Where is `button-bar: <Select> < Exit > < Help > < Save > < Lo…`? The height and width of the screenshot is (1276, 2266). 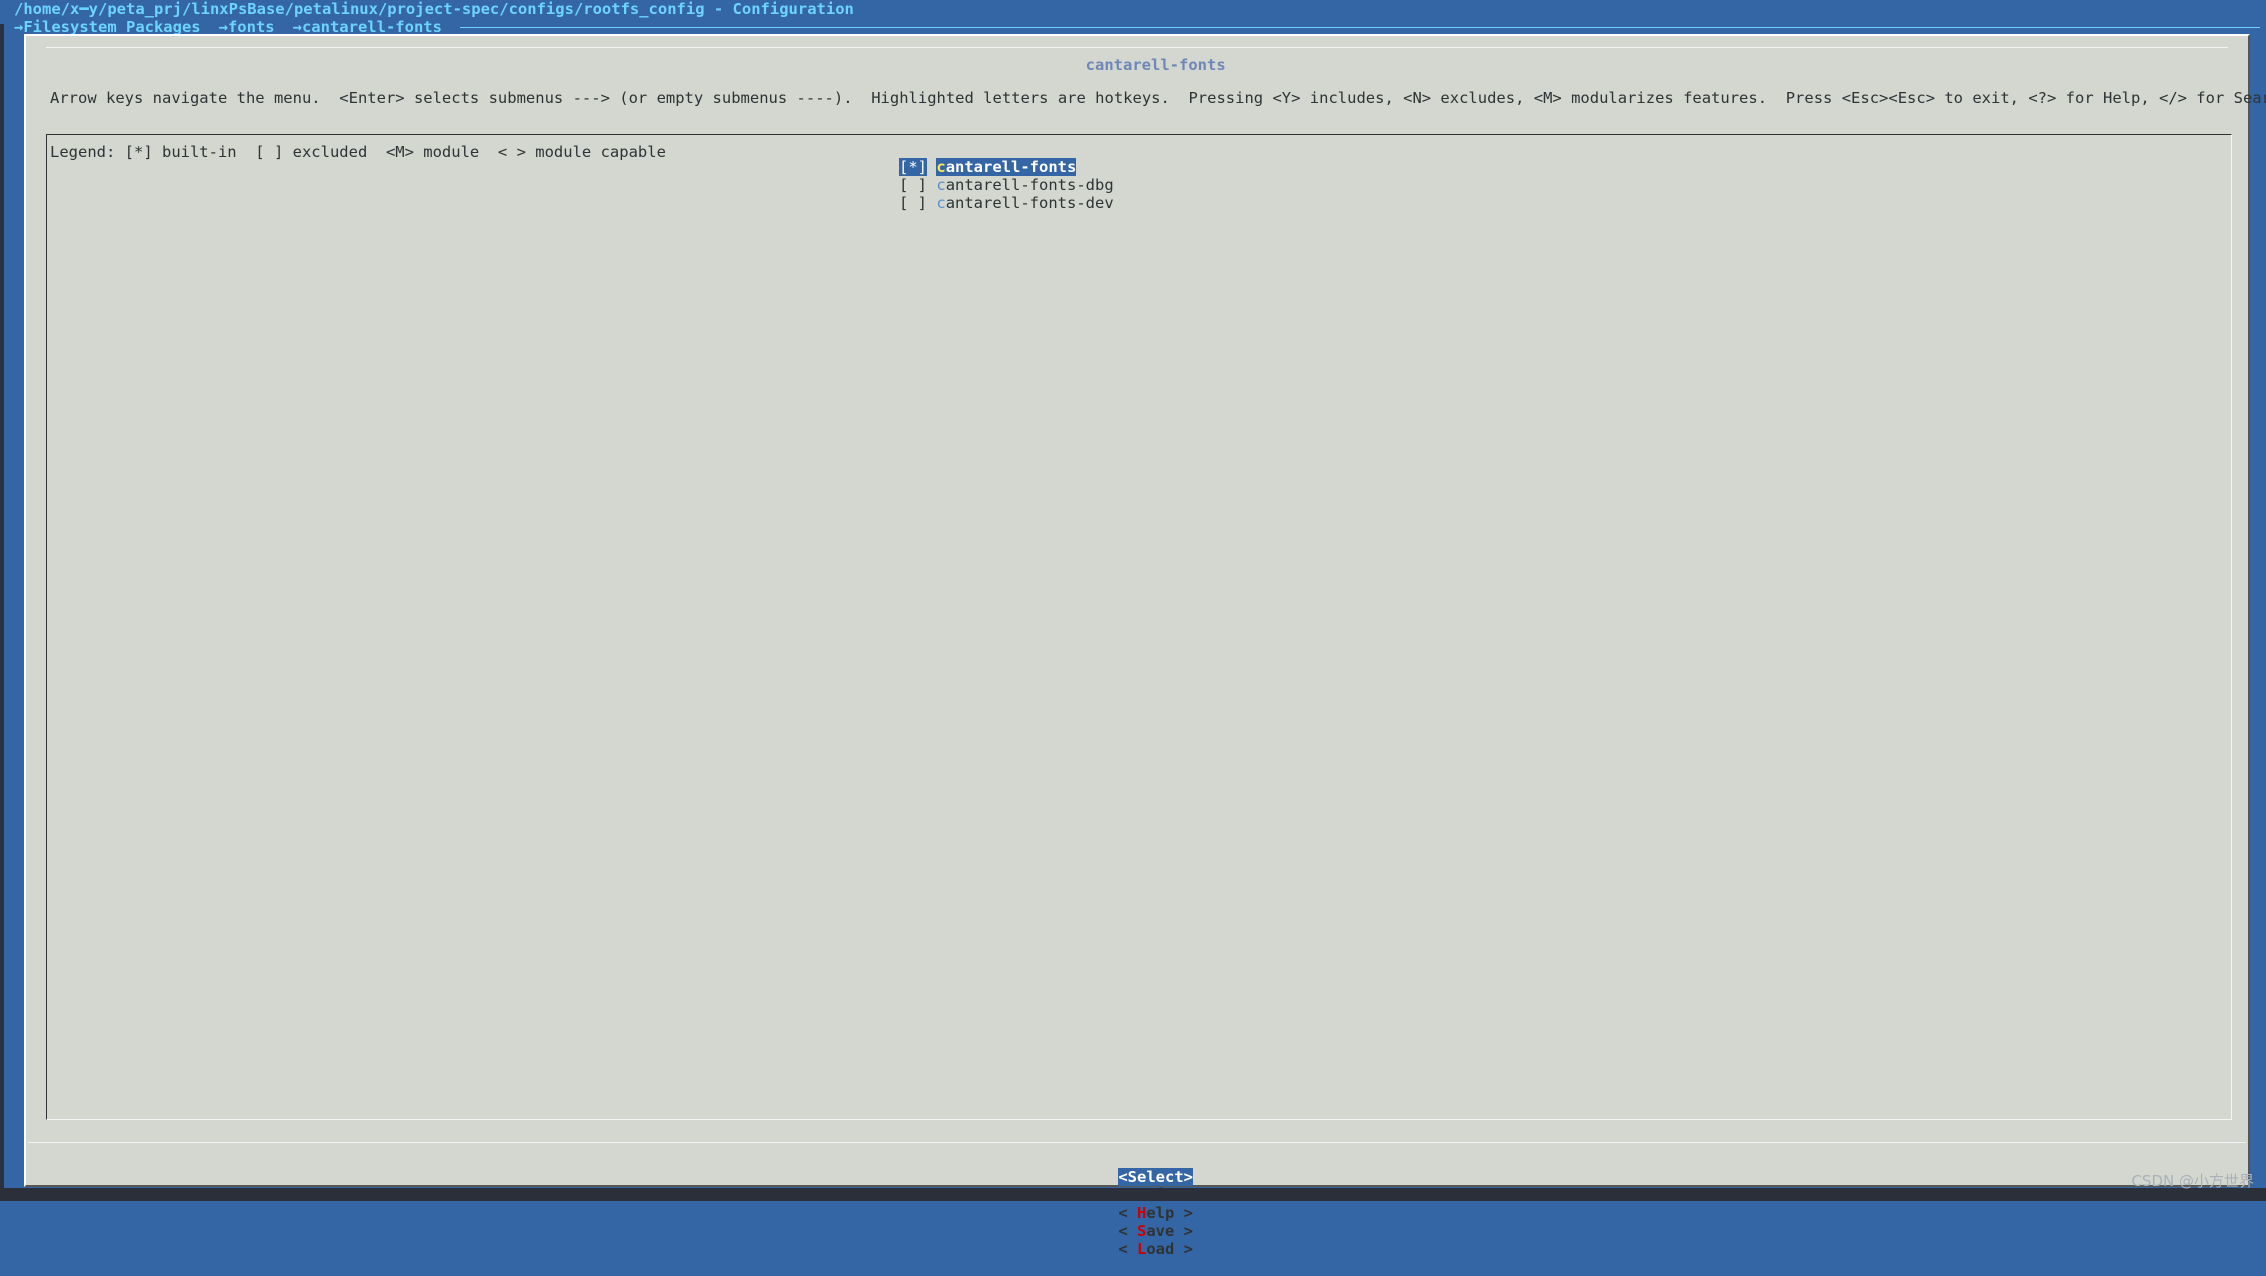
button-bar: <Select> < Exit > < Help > < Save > < Lo… is located at coordinates (1137, 1213).